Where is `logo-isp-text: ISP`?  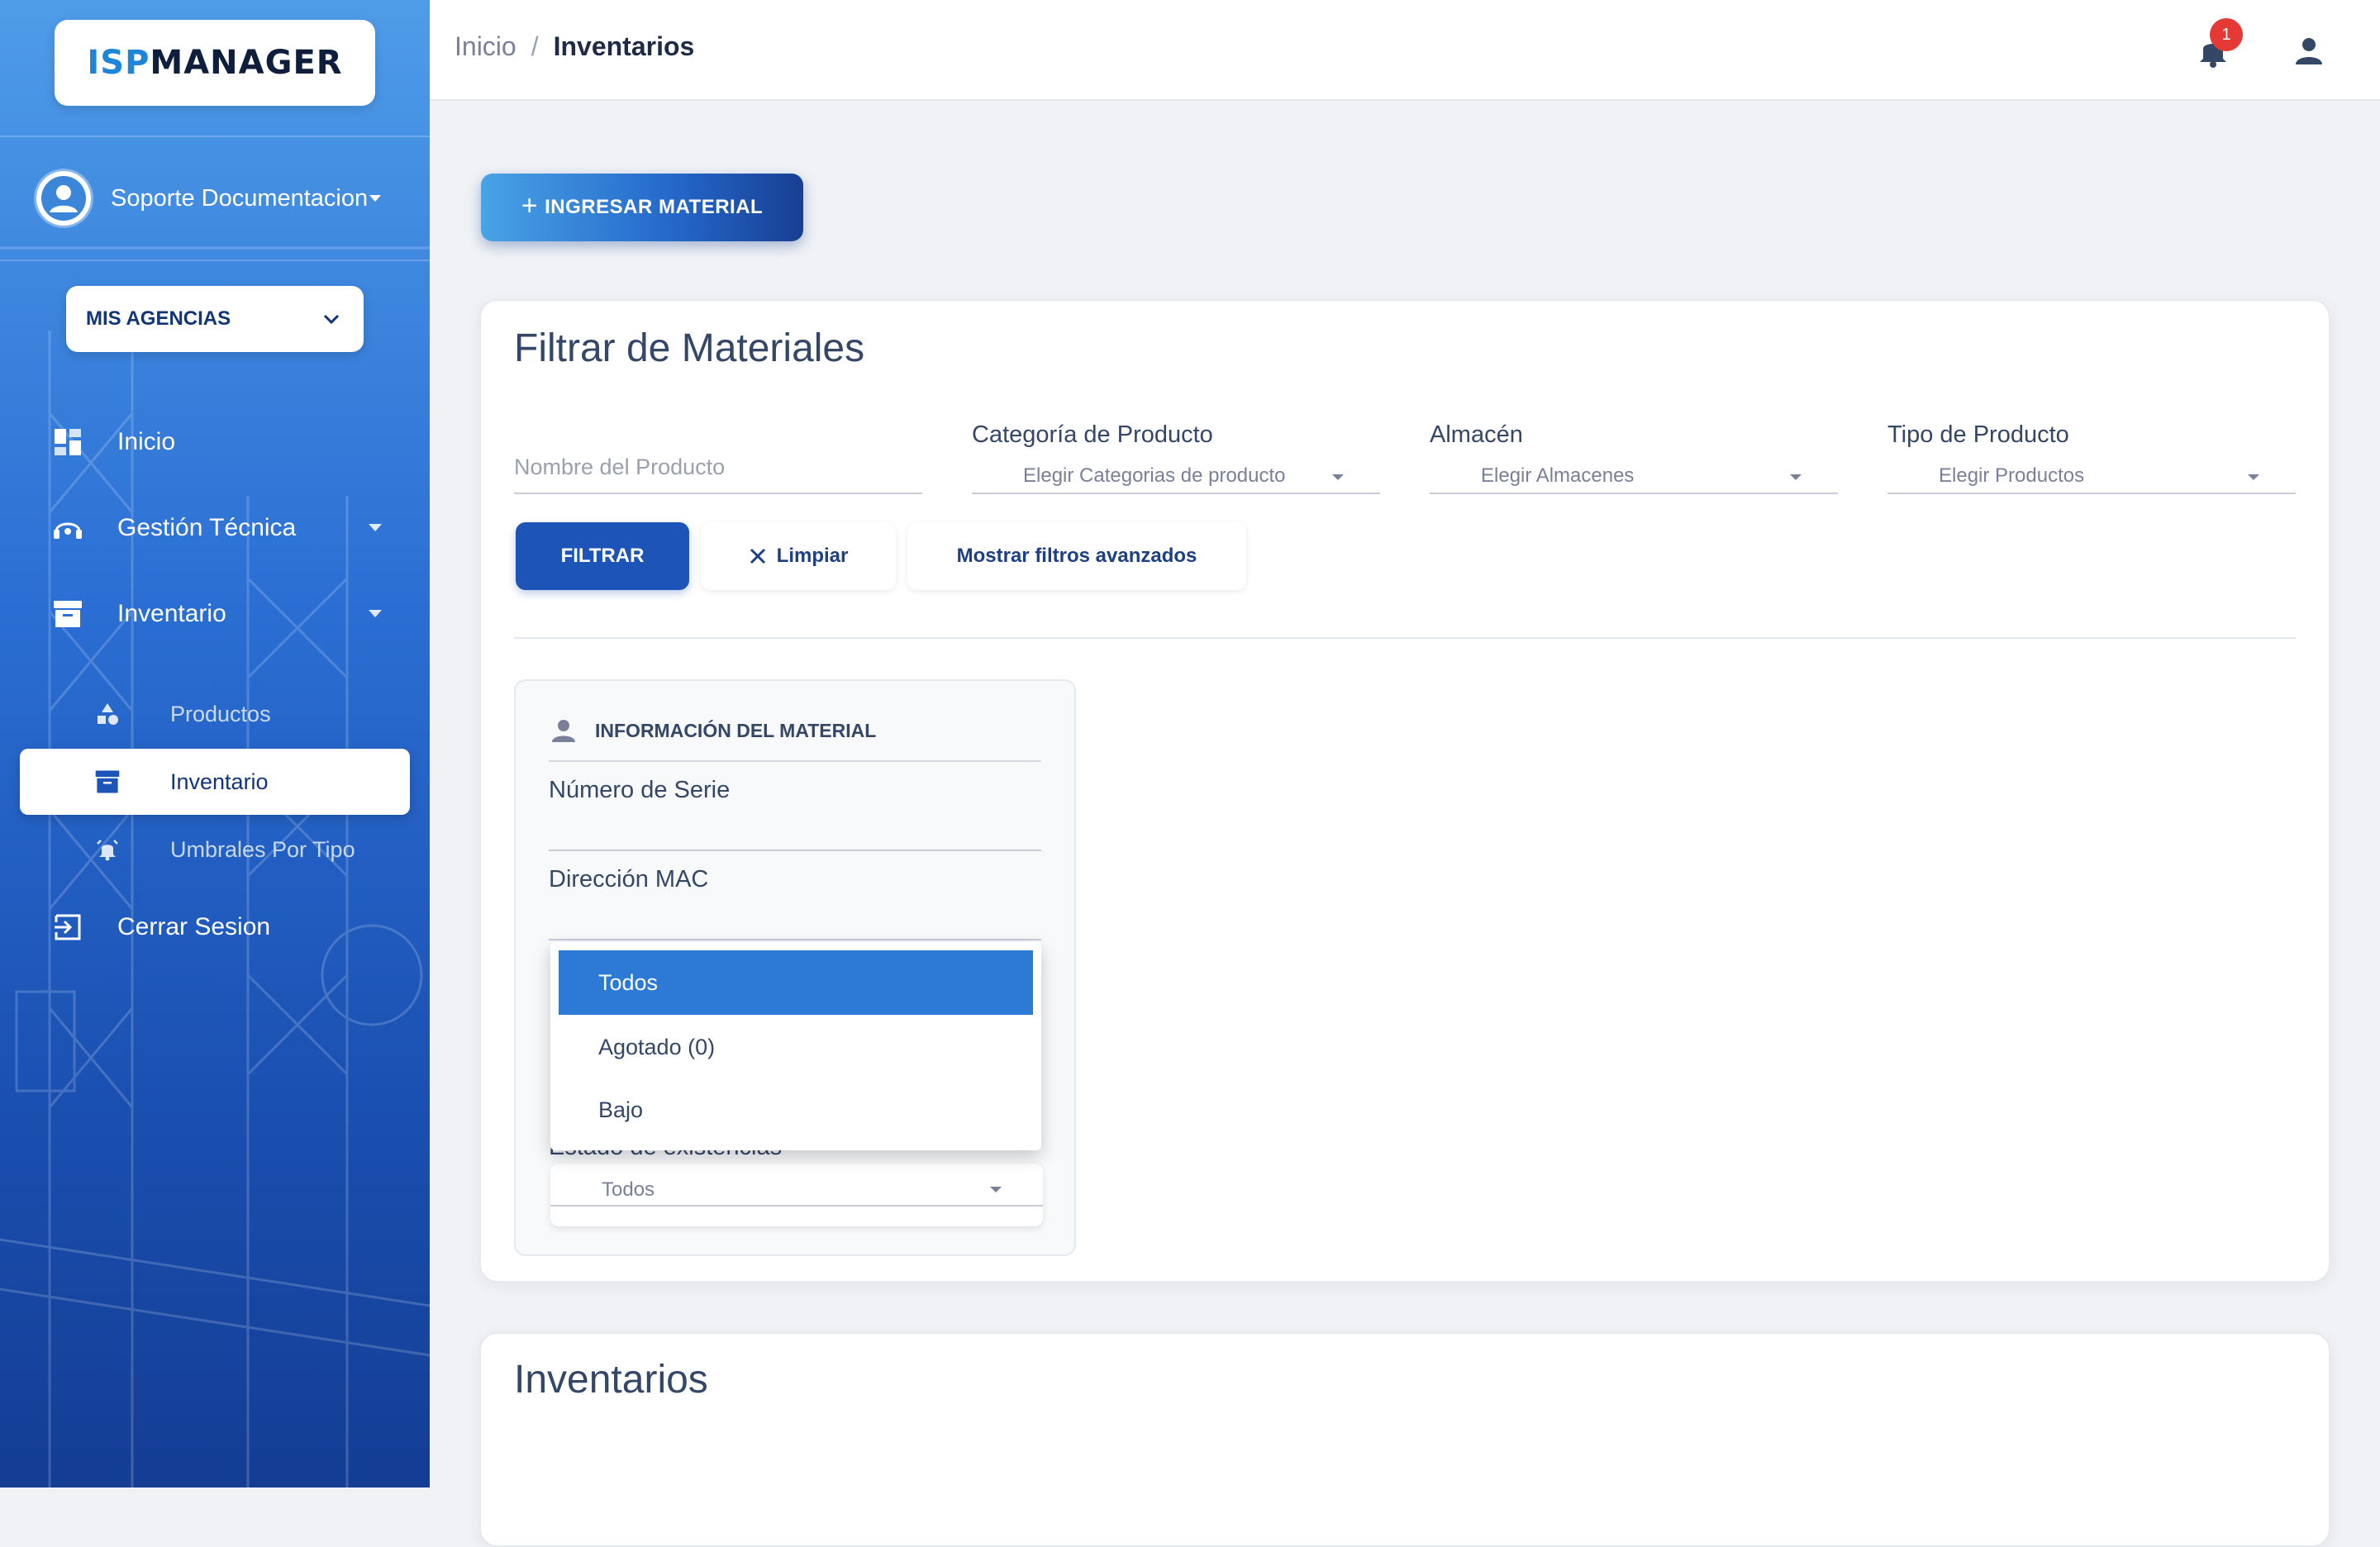 logo-isp-text: ISP is located at coordinates (118, 63).